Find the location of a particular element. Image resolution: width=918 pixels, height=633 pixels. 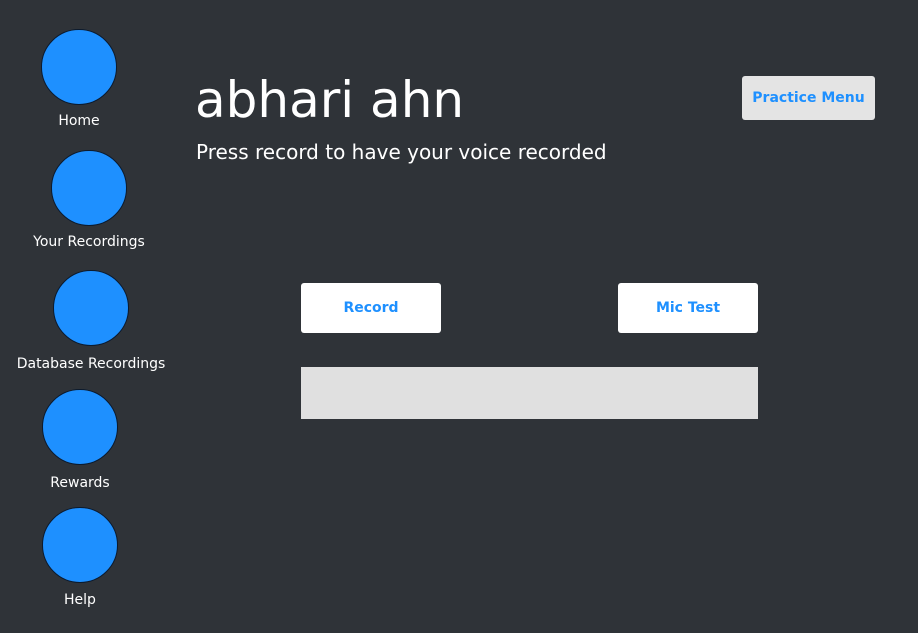

sidebar-item-home: Home is located at coordinates (79, 79).